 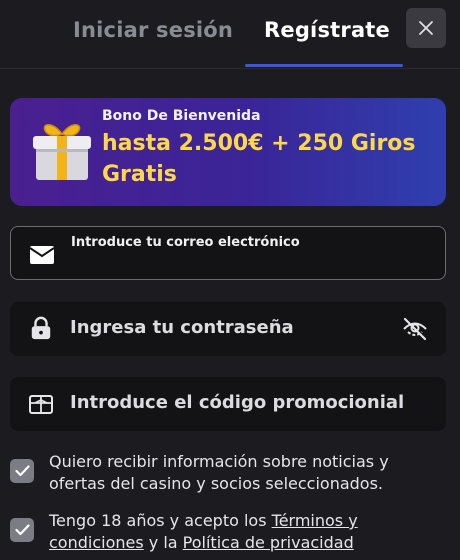 I want to click on age-prefix: Tengo 18 años y acepto los, so click(x=160, y=520).